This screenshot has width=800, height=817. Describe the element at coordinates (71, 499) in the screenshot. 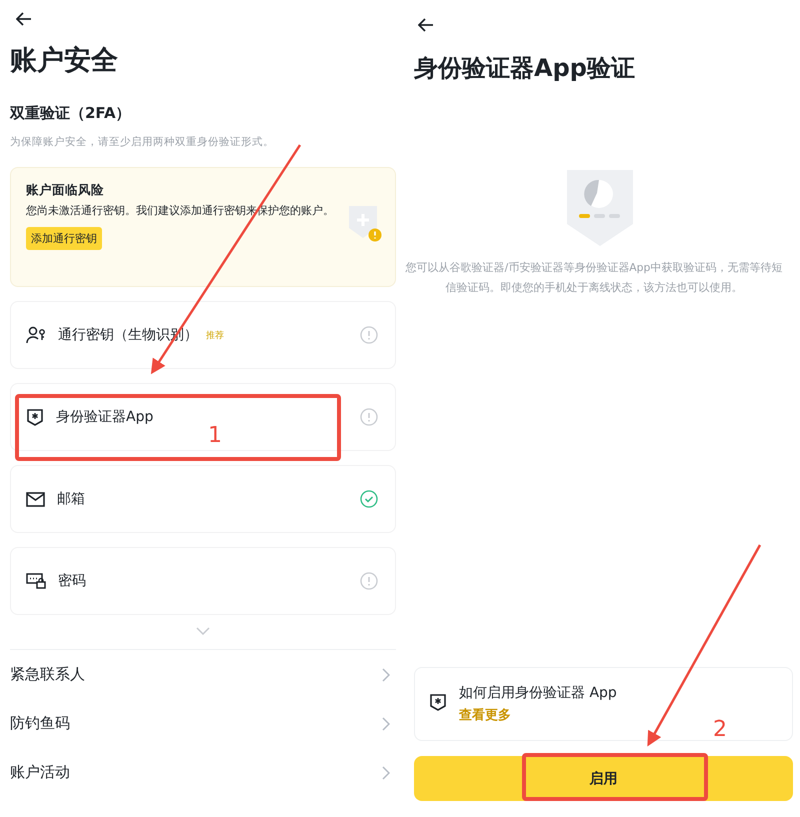

I see `method-label: 邮箱` at that location.